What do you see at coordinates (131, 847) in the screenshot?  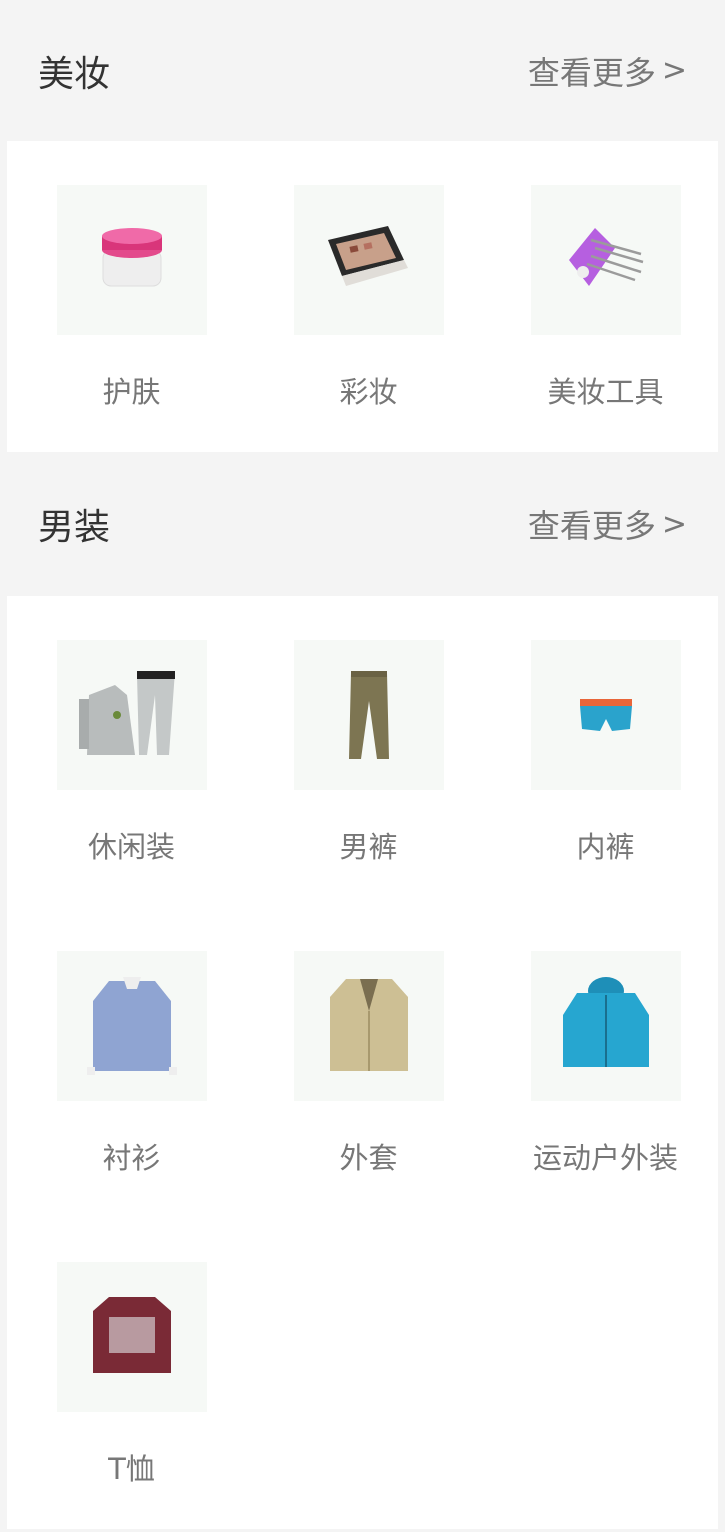 I see `category-label: 休闲装` at bounding box center [131, 847].